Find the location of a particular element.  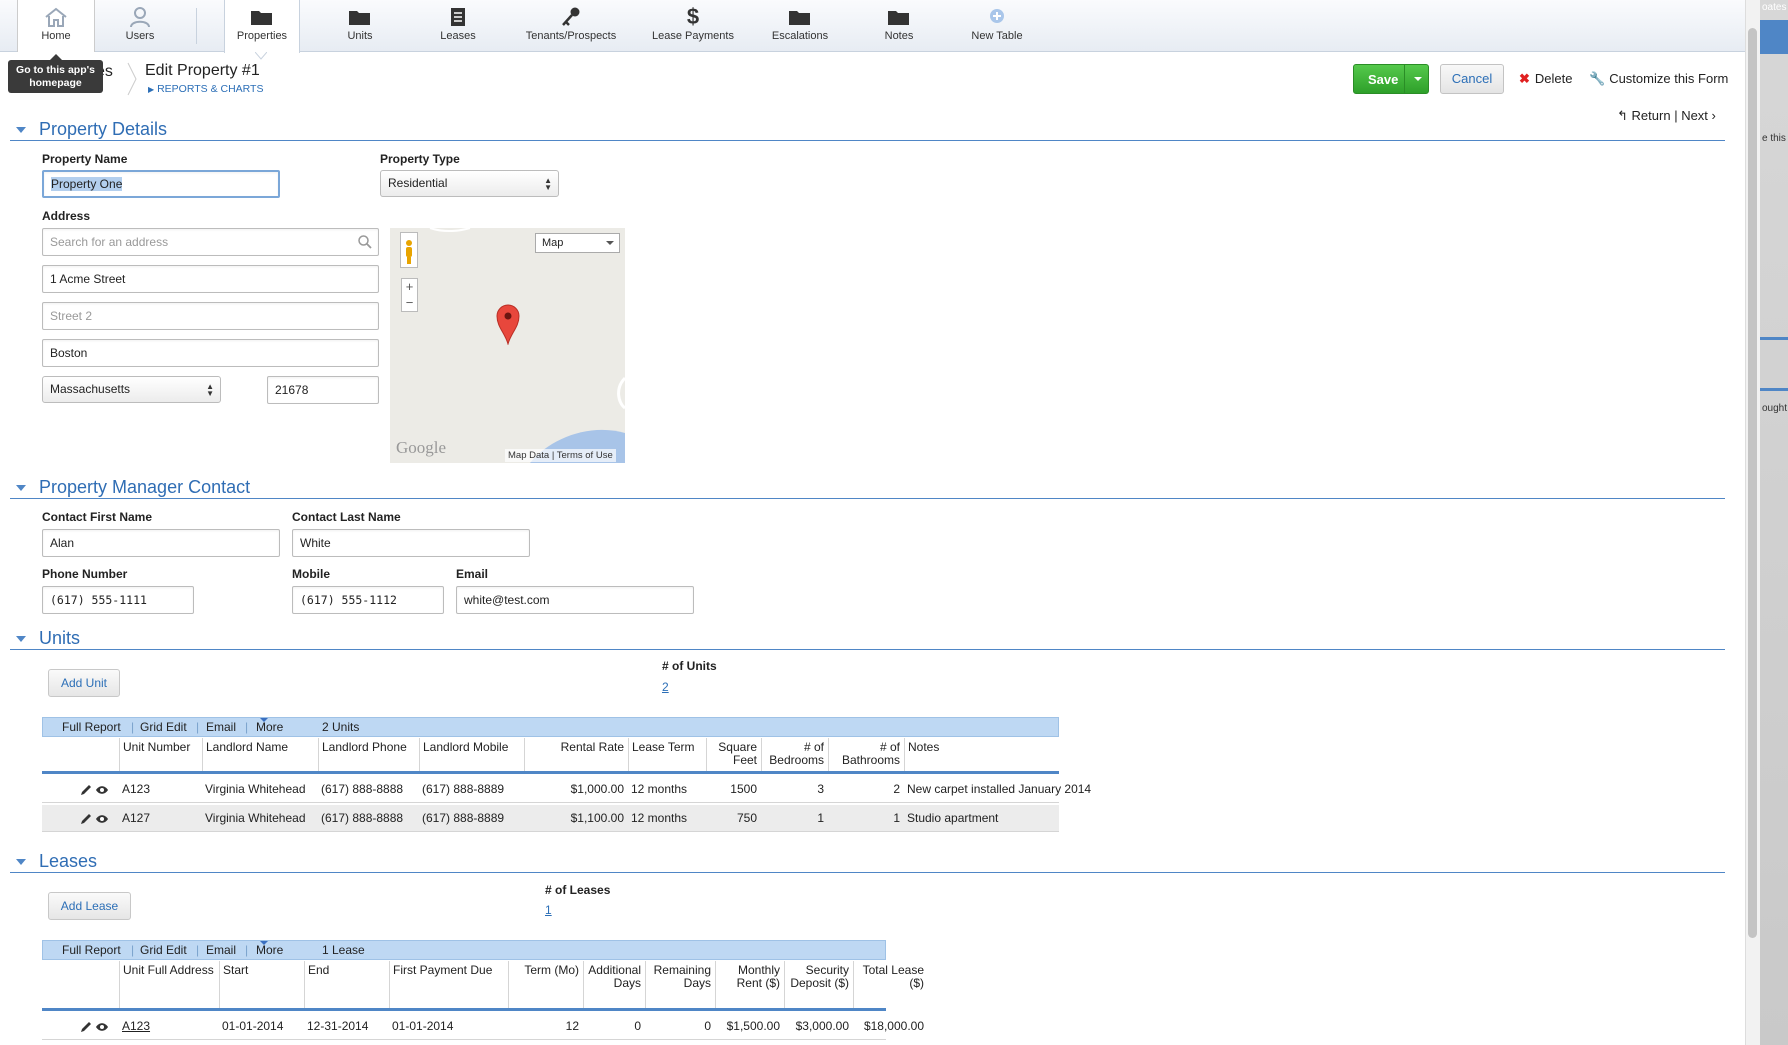

leases-header: Leases is located at coordinates (867, 862).